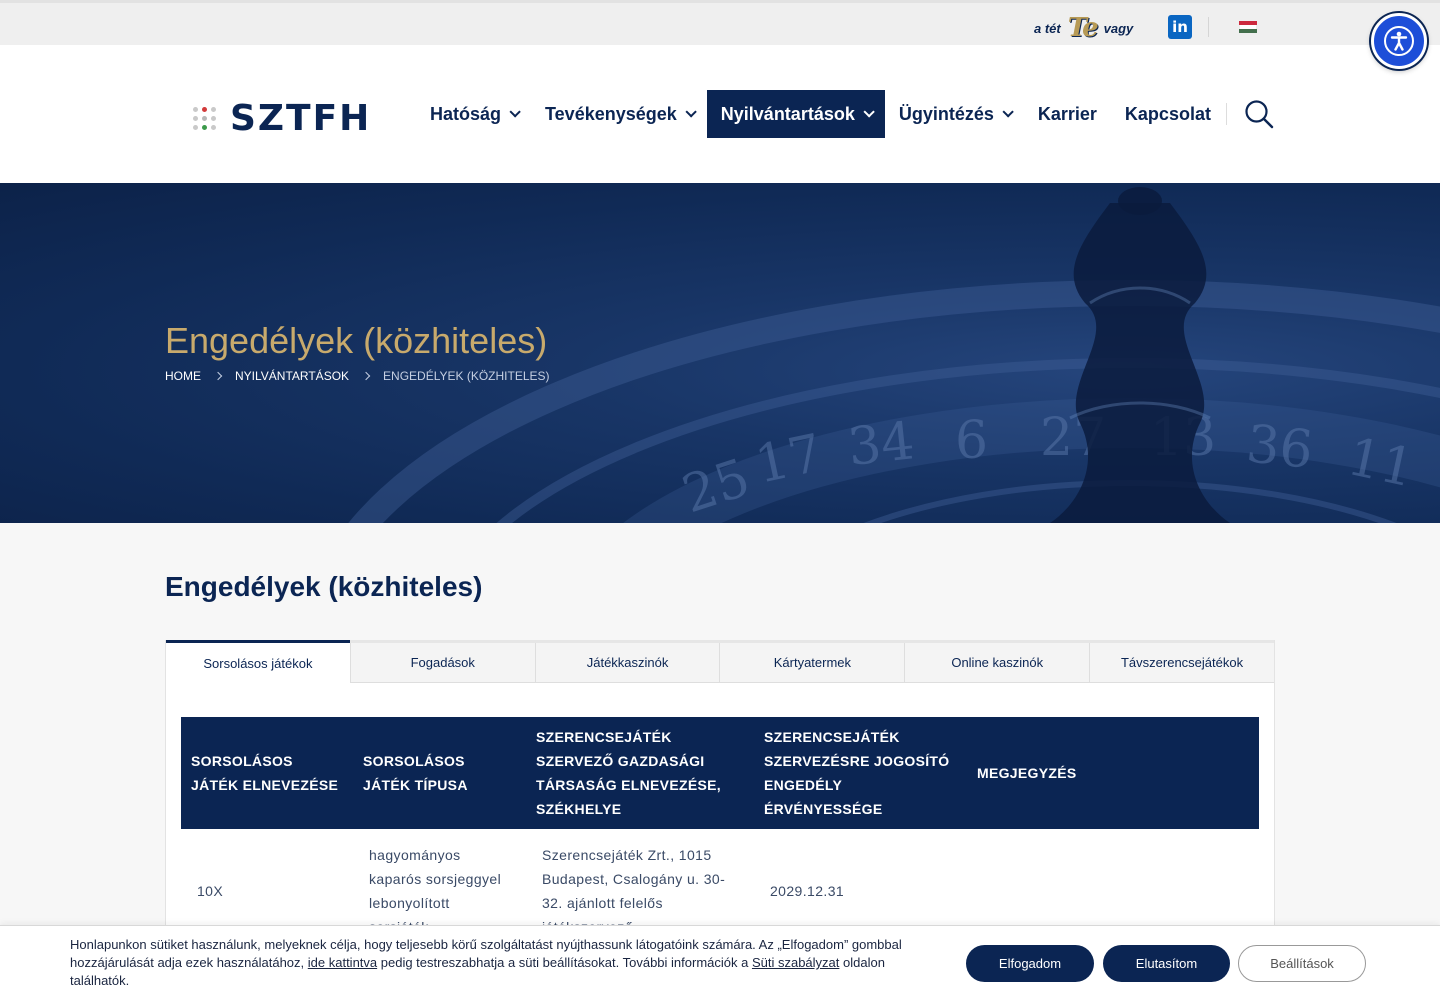 The height and width of the screenshot is (1000, 1440). What do you see at coordinates (720, 22) in the screenshot?
I see `top-utility-bar: a tét Te vagy in` at bounding box center [720, 22].